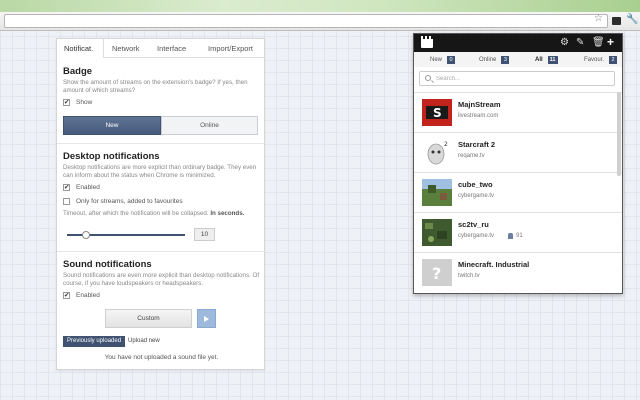 This screenshot has height=400, width=640. What do you see at coordinates (479, 104) in the screenshot?
I see `stream-name: MajnStream` at bounding box center [479, 104].